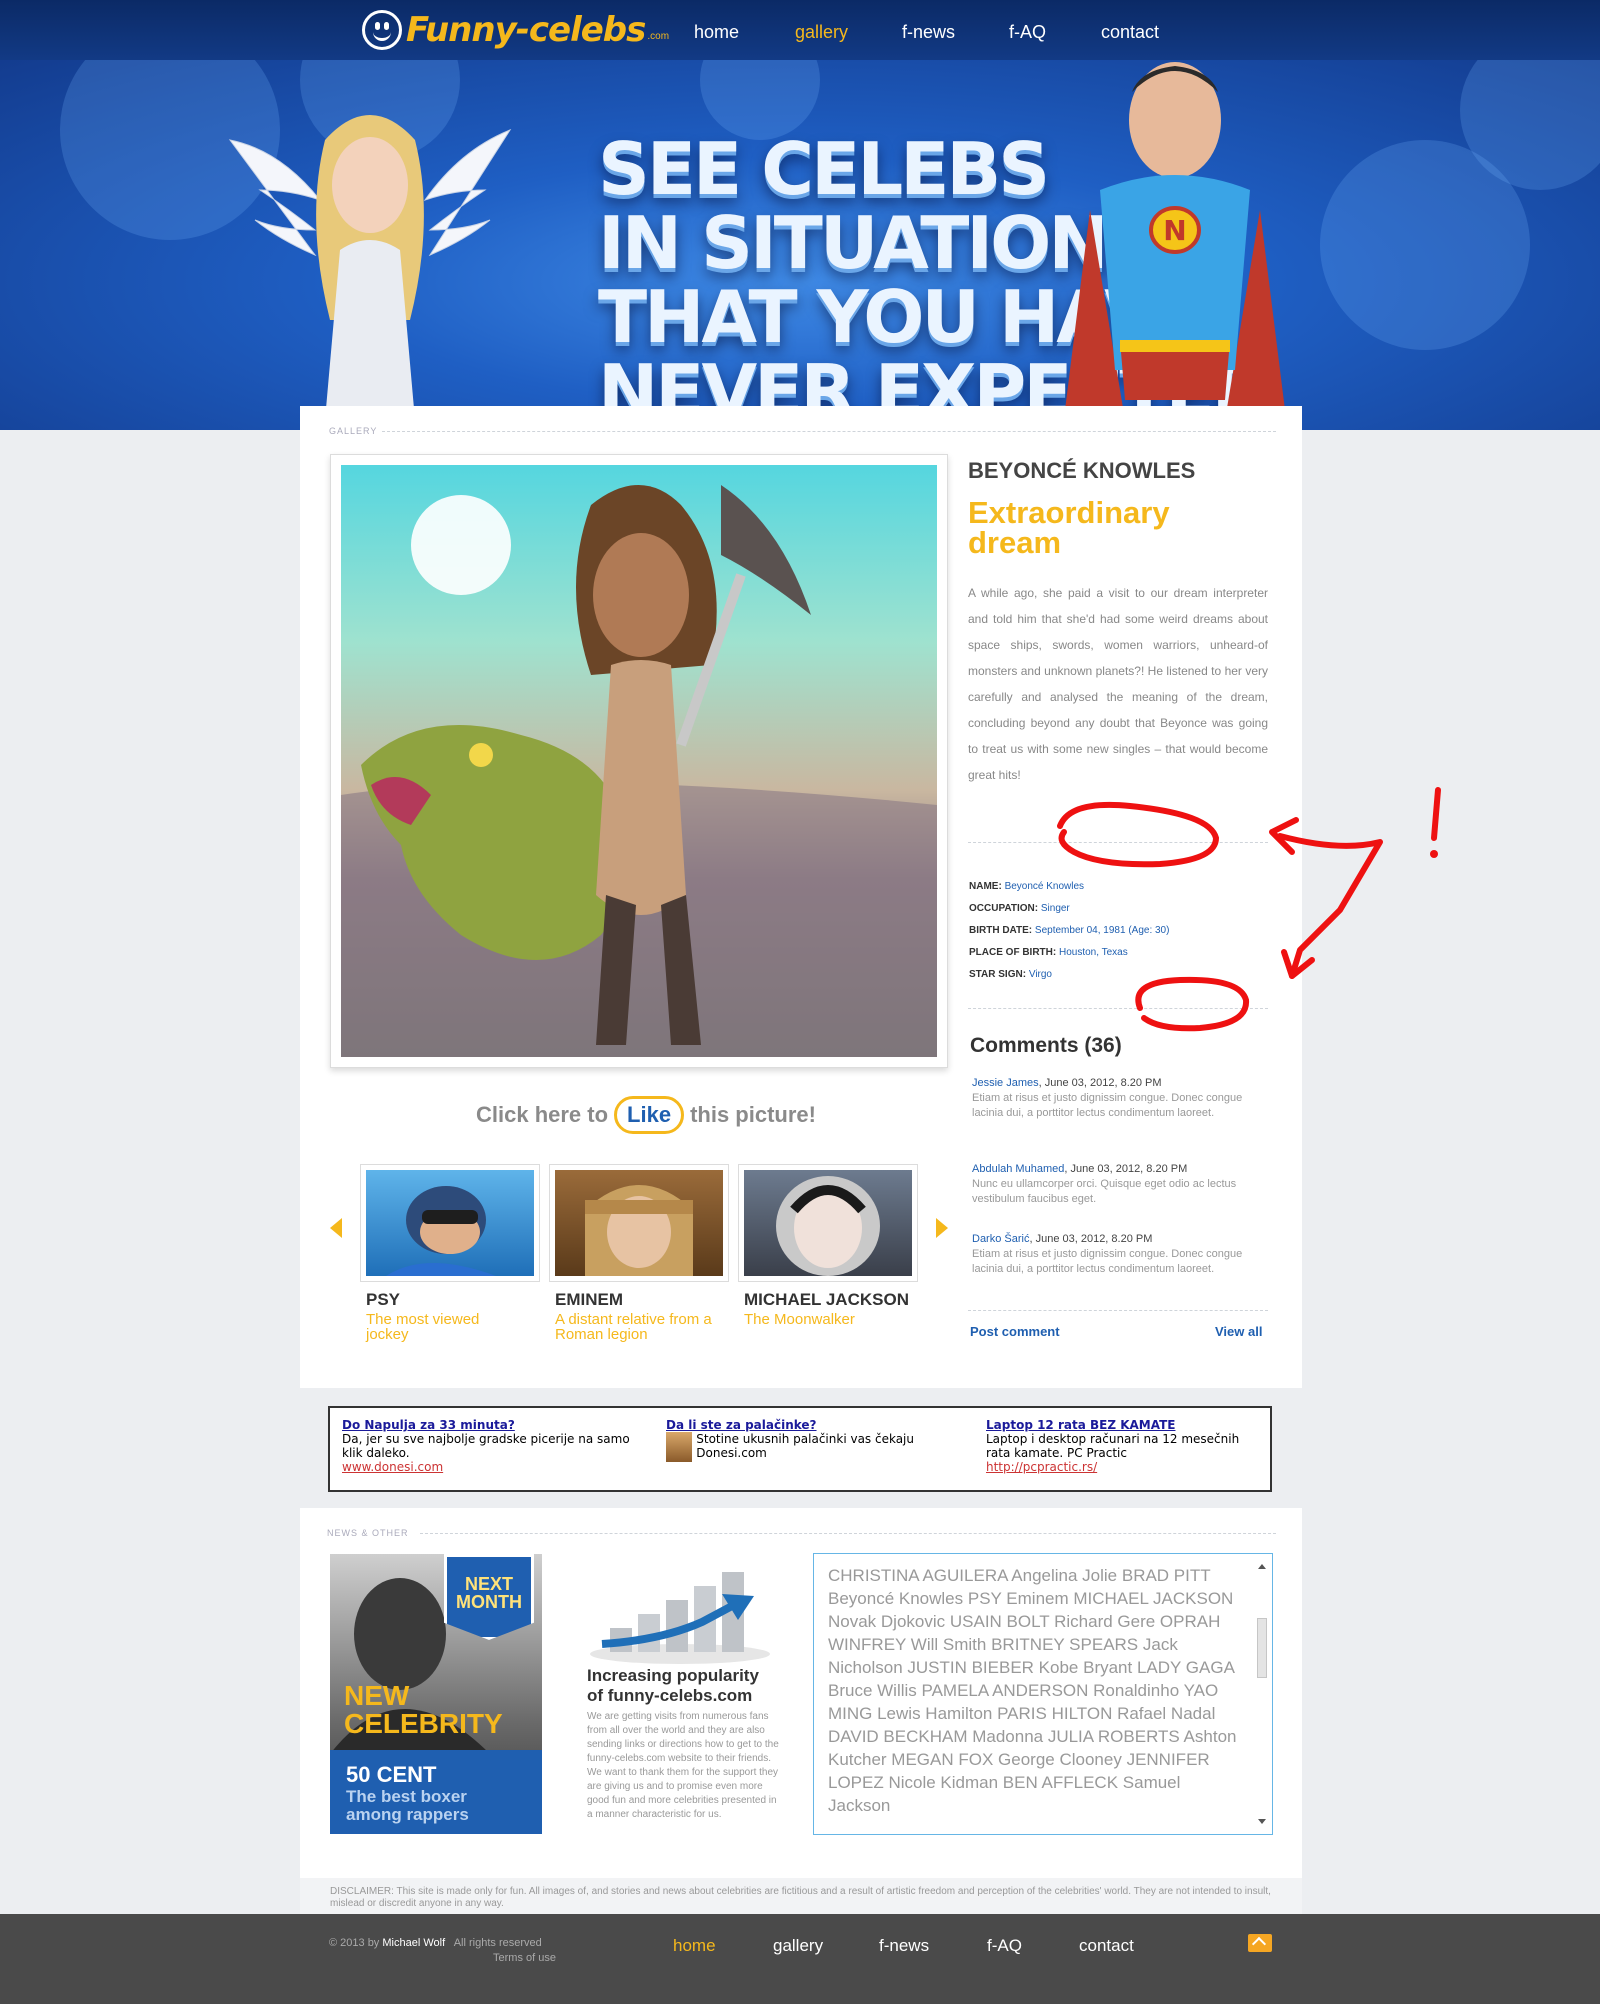 This screenshot has height=2004, width=1600. What do you see at coordinates (1262, 1821) in the screenshot?
I see `scroll-down-icon` at bounding box center [1262, 1821].